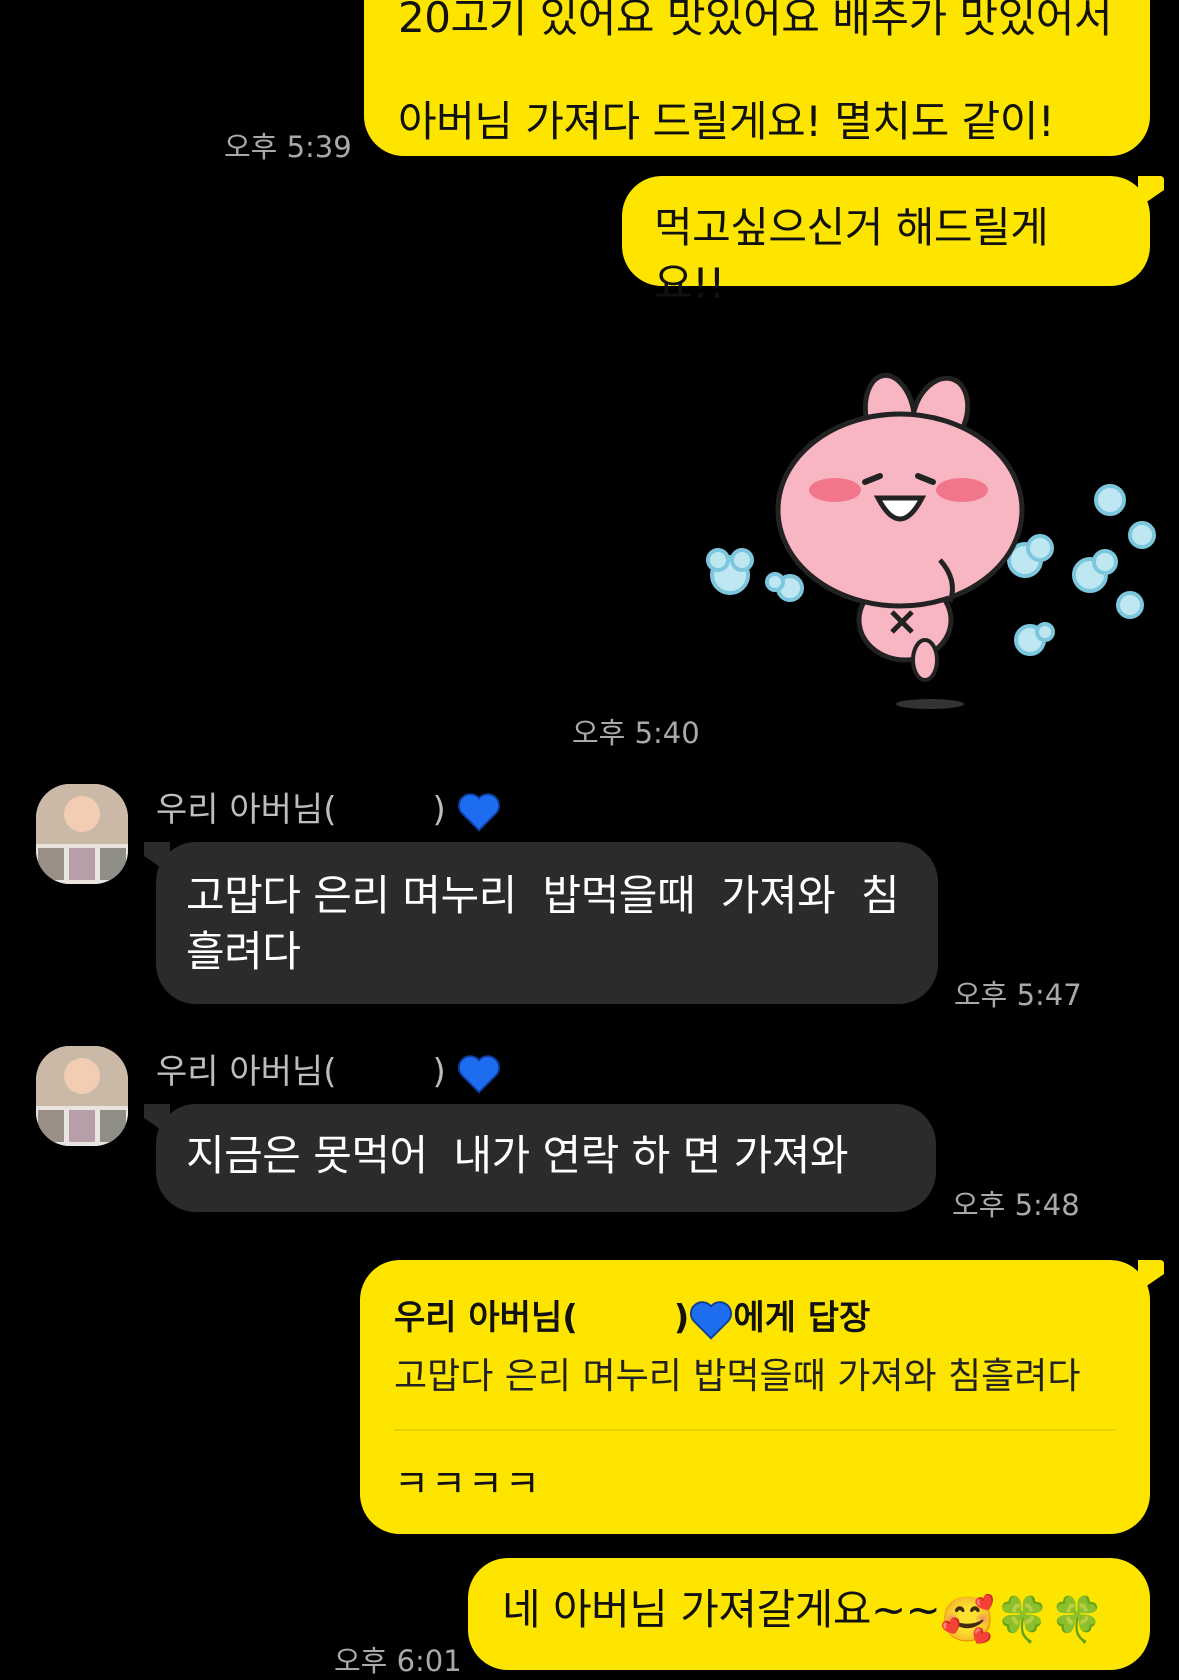  What do you see at coordinates (288, 147) in the screenshot?
I see `message-timestamp: 오후 5:39` at bounding box center [288, 147].